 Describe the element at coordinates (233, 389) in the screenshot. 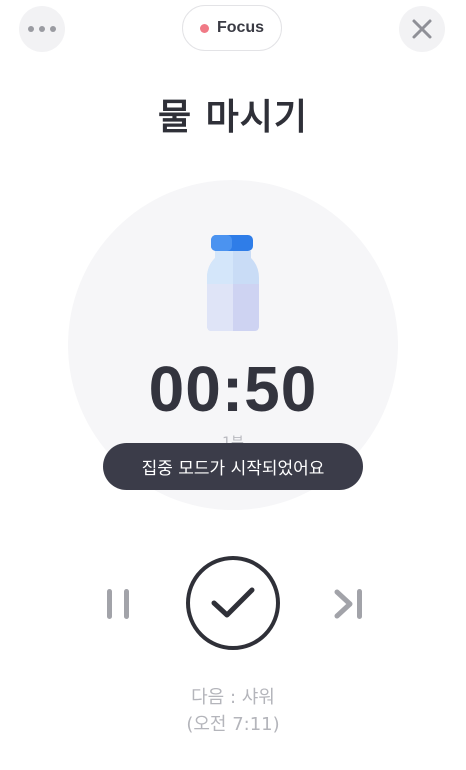

I see `countdown-timer: 00:50` at that location.